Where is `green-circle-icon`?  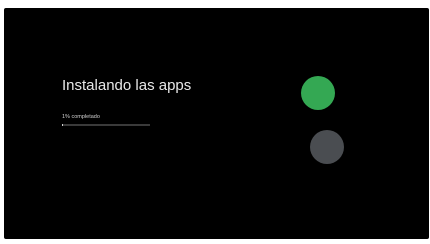
green-circle-icon is located at coordinates (318, 93).